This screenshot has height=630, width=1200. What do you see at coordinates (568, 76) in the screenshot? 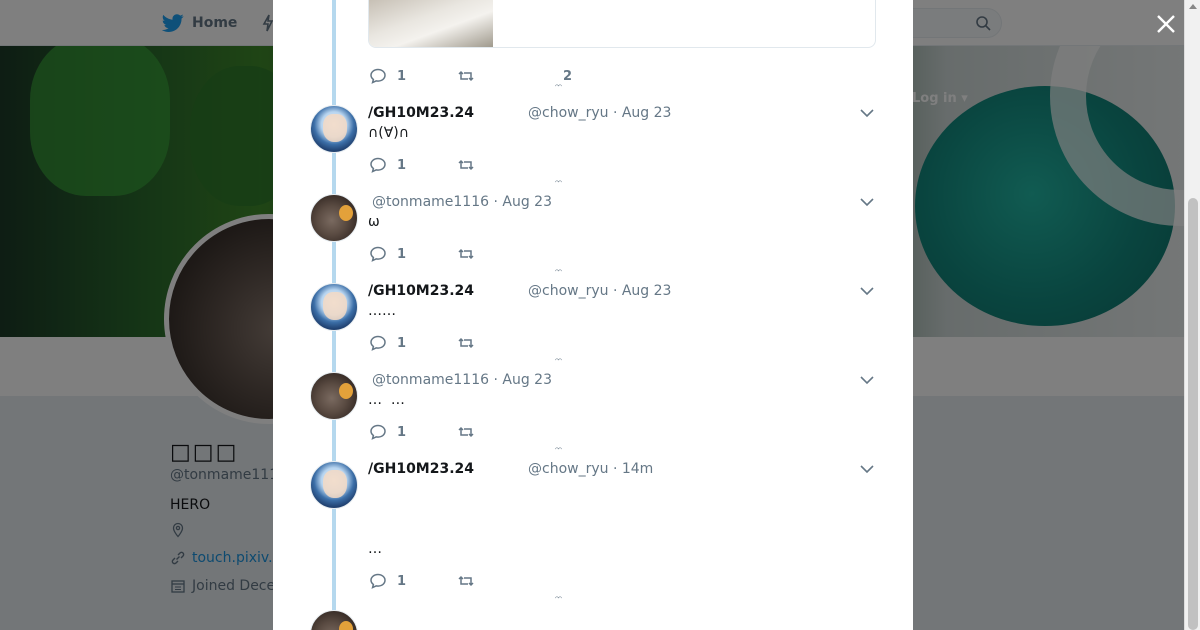
I see `like-count: 2` at bounding box center [568, 76].